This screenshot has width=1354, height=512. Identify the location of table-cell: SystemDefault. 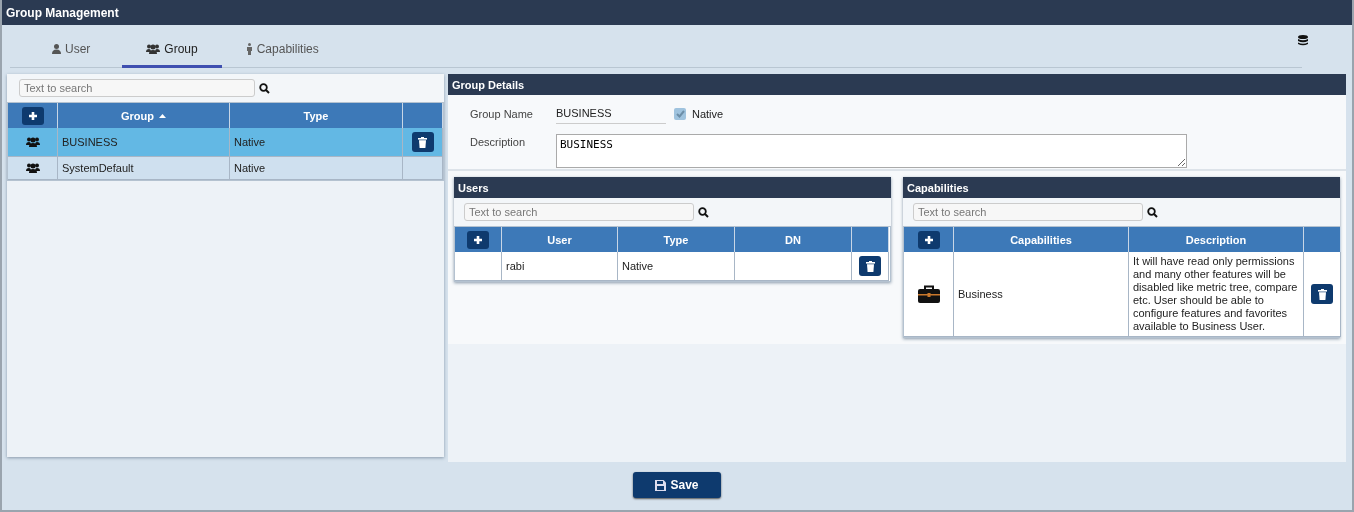
(144, 168).